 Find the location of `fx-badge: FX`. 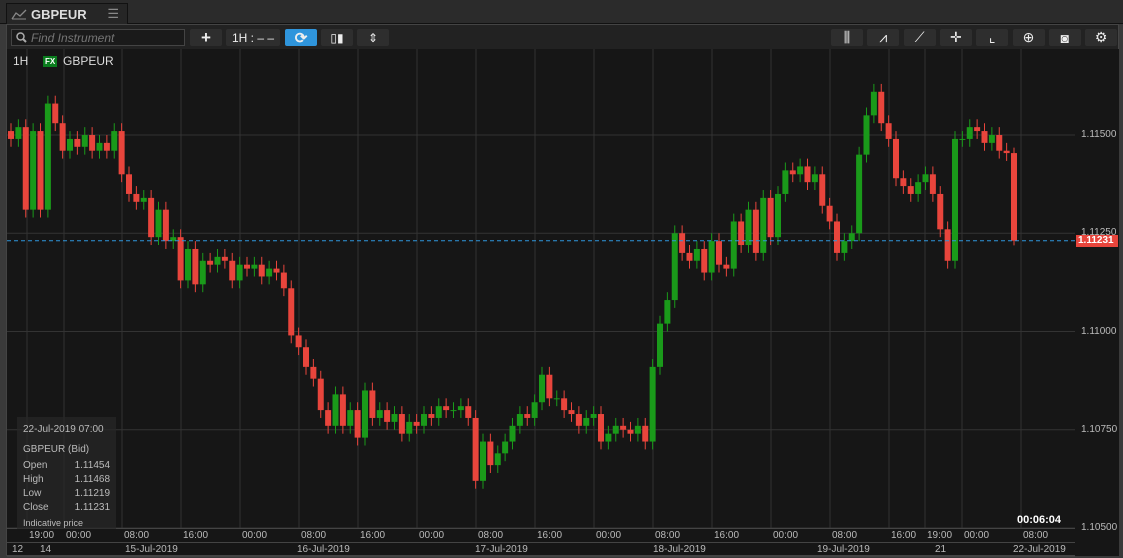

fx-badge: FX is located at coordinates (50, 61).